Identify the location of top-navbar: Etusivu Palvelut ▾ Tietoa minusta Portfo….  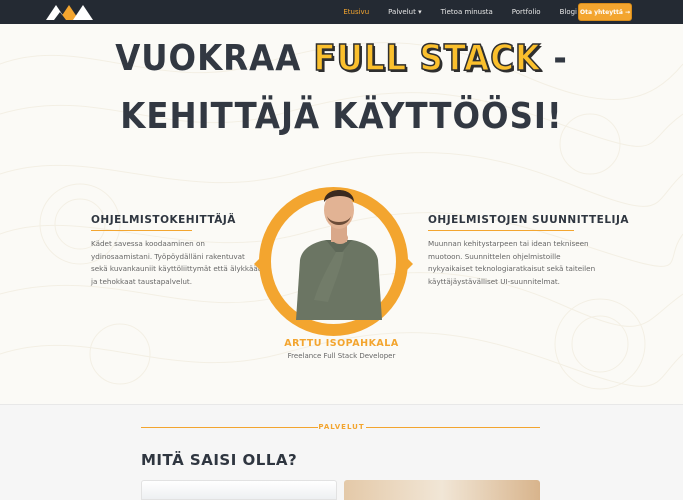
(341, 12).